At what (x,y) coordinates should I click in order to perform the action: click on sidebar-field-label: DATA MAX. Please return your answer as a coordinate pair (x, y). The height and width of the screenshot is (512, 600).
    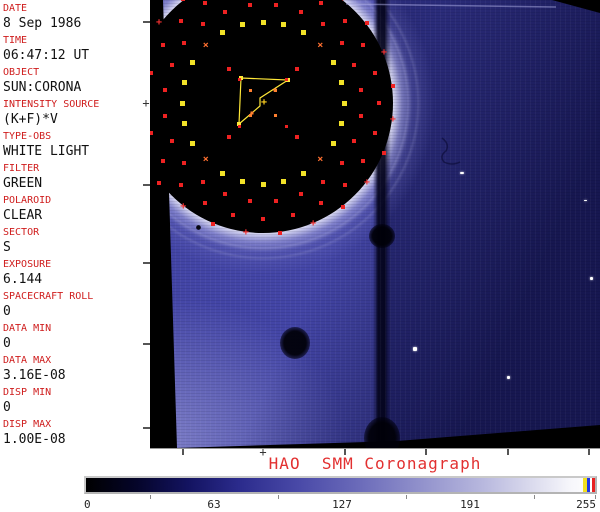
    Looking at the image, I should click on (27, 360).